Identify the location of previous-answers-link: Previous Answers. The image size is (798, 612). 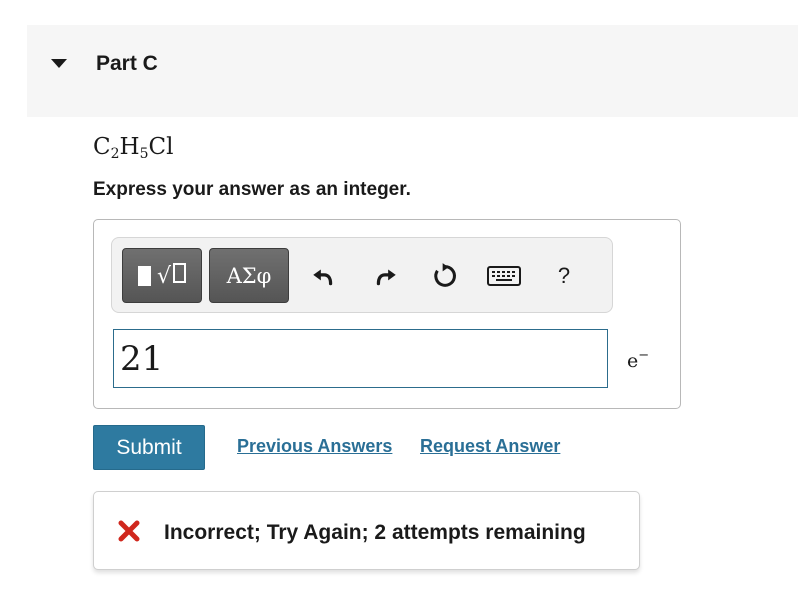
(314, 446).